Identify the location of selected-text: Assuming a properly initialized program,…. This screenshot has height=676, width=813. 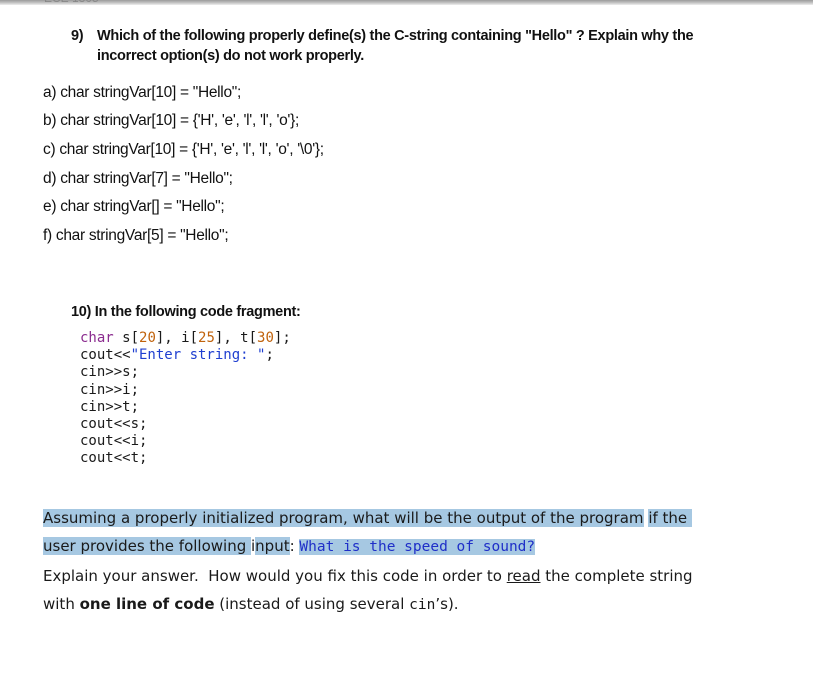
(204, 518).